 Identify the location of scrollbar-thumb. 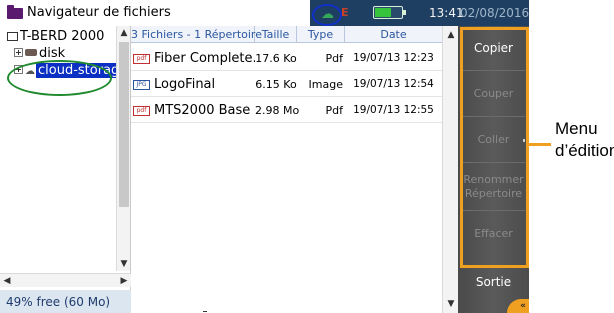
(124, 124).